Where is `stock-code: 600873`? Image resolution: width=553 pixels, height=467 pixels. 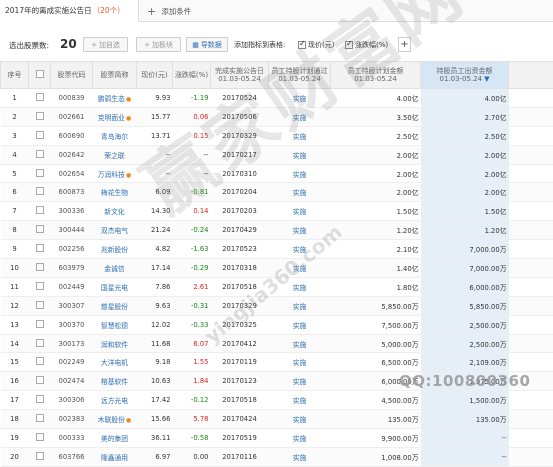 stock-code: 600873 is located at coordinates (72, 192).